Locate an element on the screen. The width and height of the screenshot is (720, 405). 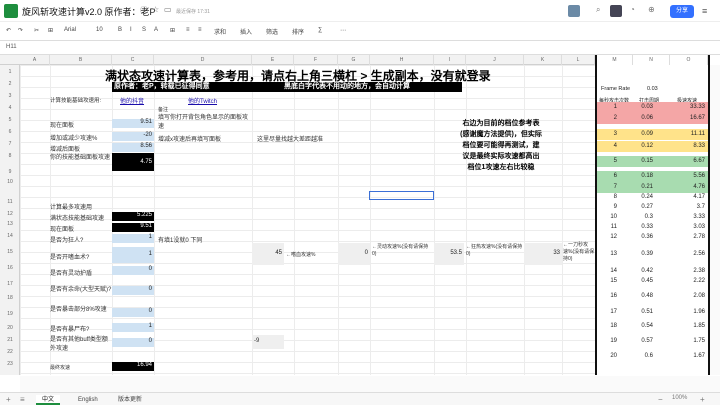
column-header-cell: C is located at coordinates (133, 60).